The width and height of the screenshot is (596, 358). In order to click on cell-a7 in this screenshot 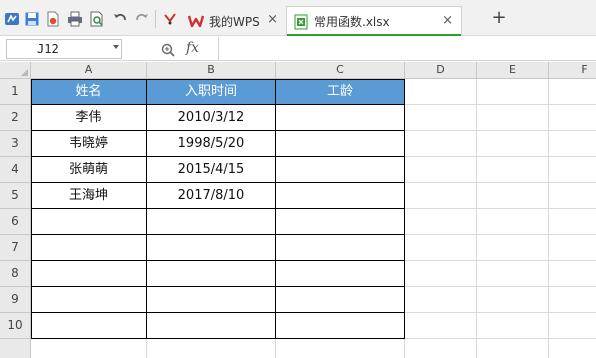, I will do `click(89, 248)`.